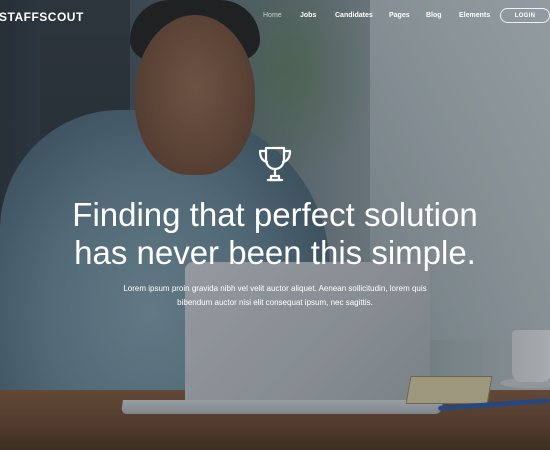 This screenshot has height=450, width=550. What do you see at coordinates (275, 164) in the screenshot?
I see `trophy-icon` at bounding box center [275, 164].